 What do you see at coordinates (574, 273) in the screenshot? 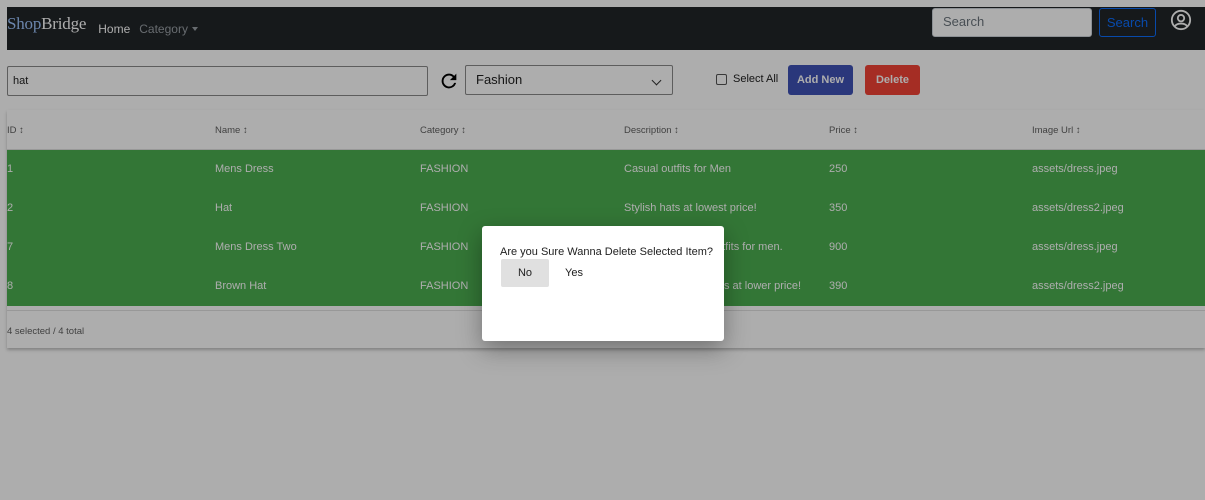
I see `yes-button: Yes` at bounding box center [574, 273].